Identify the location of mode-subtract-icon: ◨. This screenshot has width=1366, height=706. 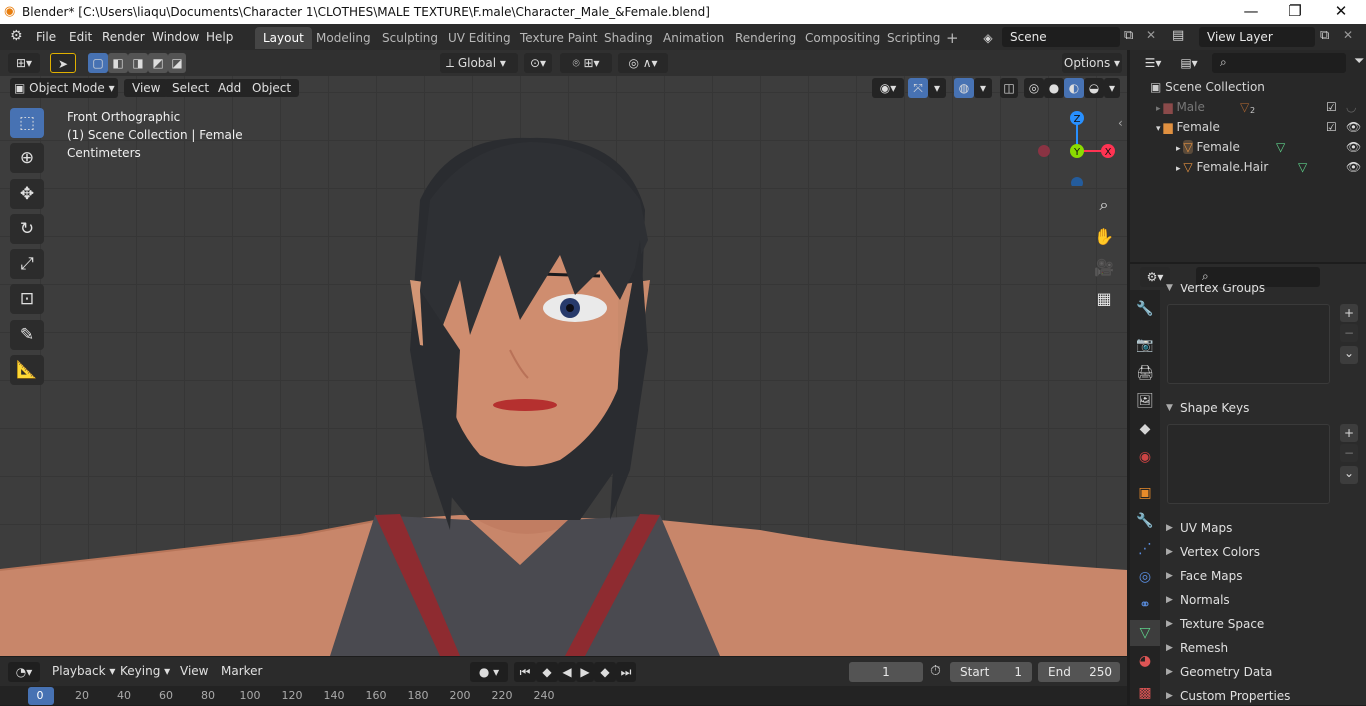
(138, 63).